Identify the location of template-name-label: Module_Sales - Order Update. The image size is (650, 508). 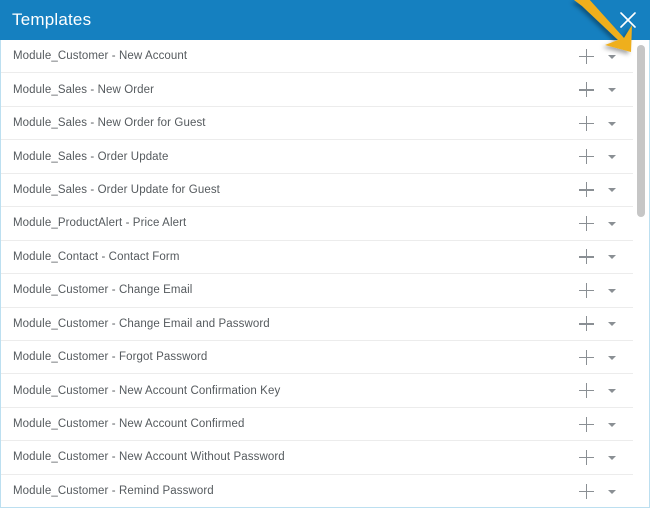
(91, 156).